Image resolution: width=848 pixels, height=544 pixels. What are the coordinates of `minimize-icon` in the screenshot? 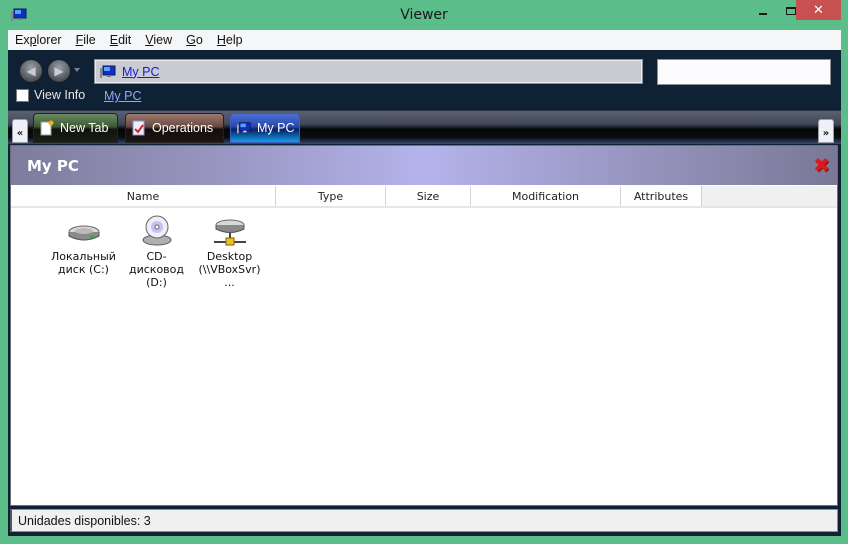 It's located at (763, 13).